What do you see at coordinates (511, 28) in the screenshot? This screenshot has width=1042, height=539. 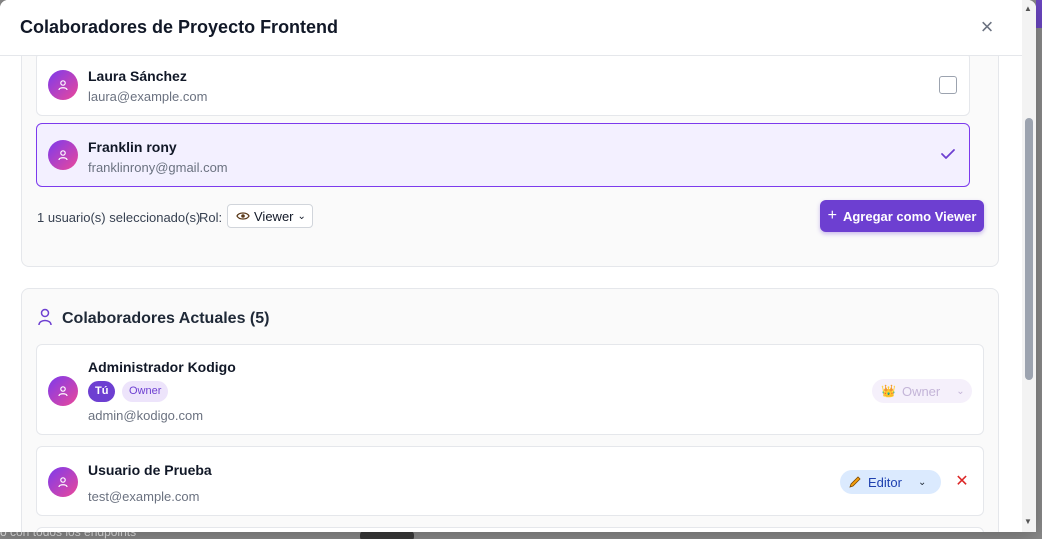 I see `modal-header: Colaboradores de Proyecto Frontend ×` at bounding box center [511, 28].